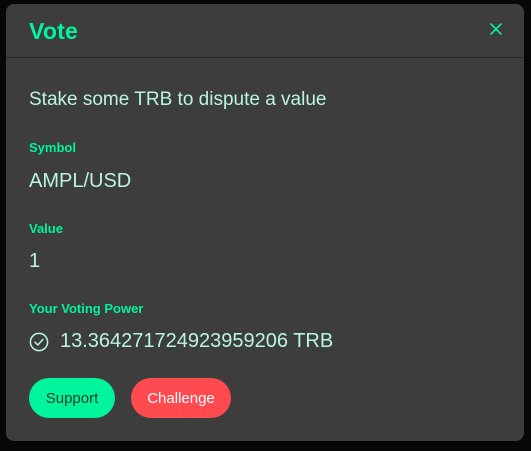 Image resolution: width=531 pixels, height=451 pixels. What do you see at coordinates (46, 228) in the screenshot?
I see `value-label: Value` at bounding box center [46, 228].